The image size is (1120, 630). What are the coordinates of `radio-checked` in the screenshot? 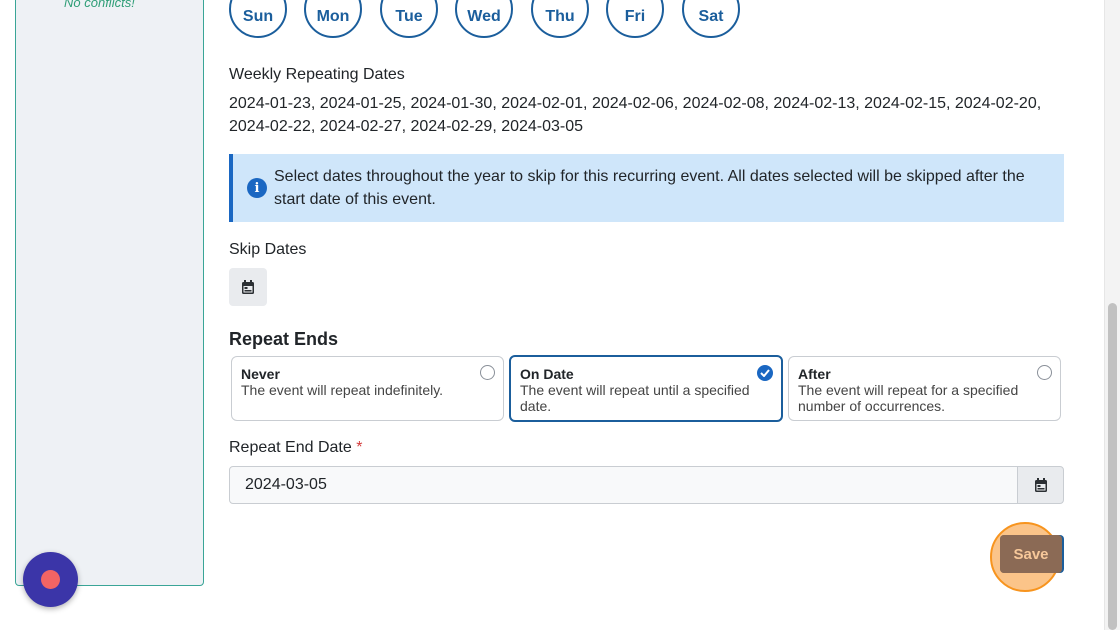 It's located at (765, 373).